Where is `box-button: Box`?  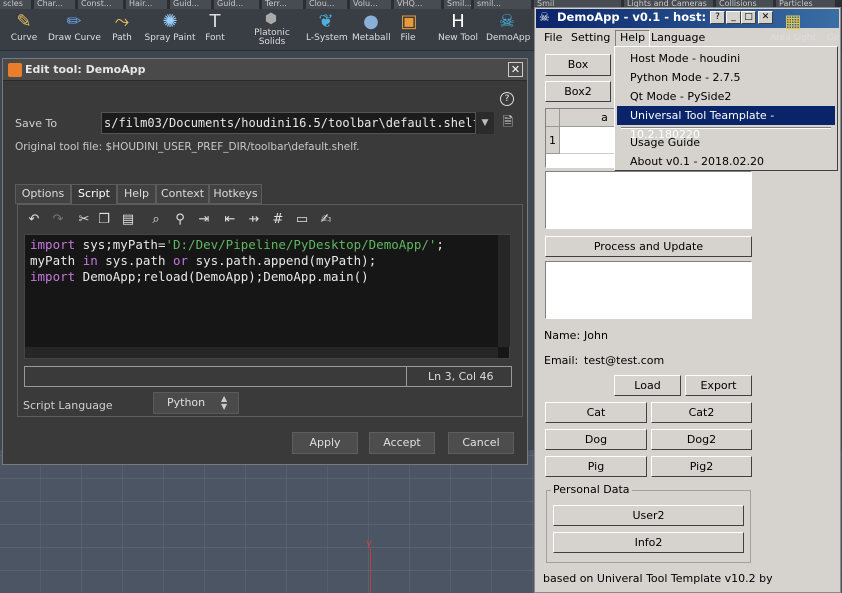
box-button: Box is located at coordinates (578, 65).